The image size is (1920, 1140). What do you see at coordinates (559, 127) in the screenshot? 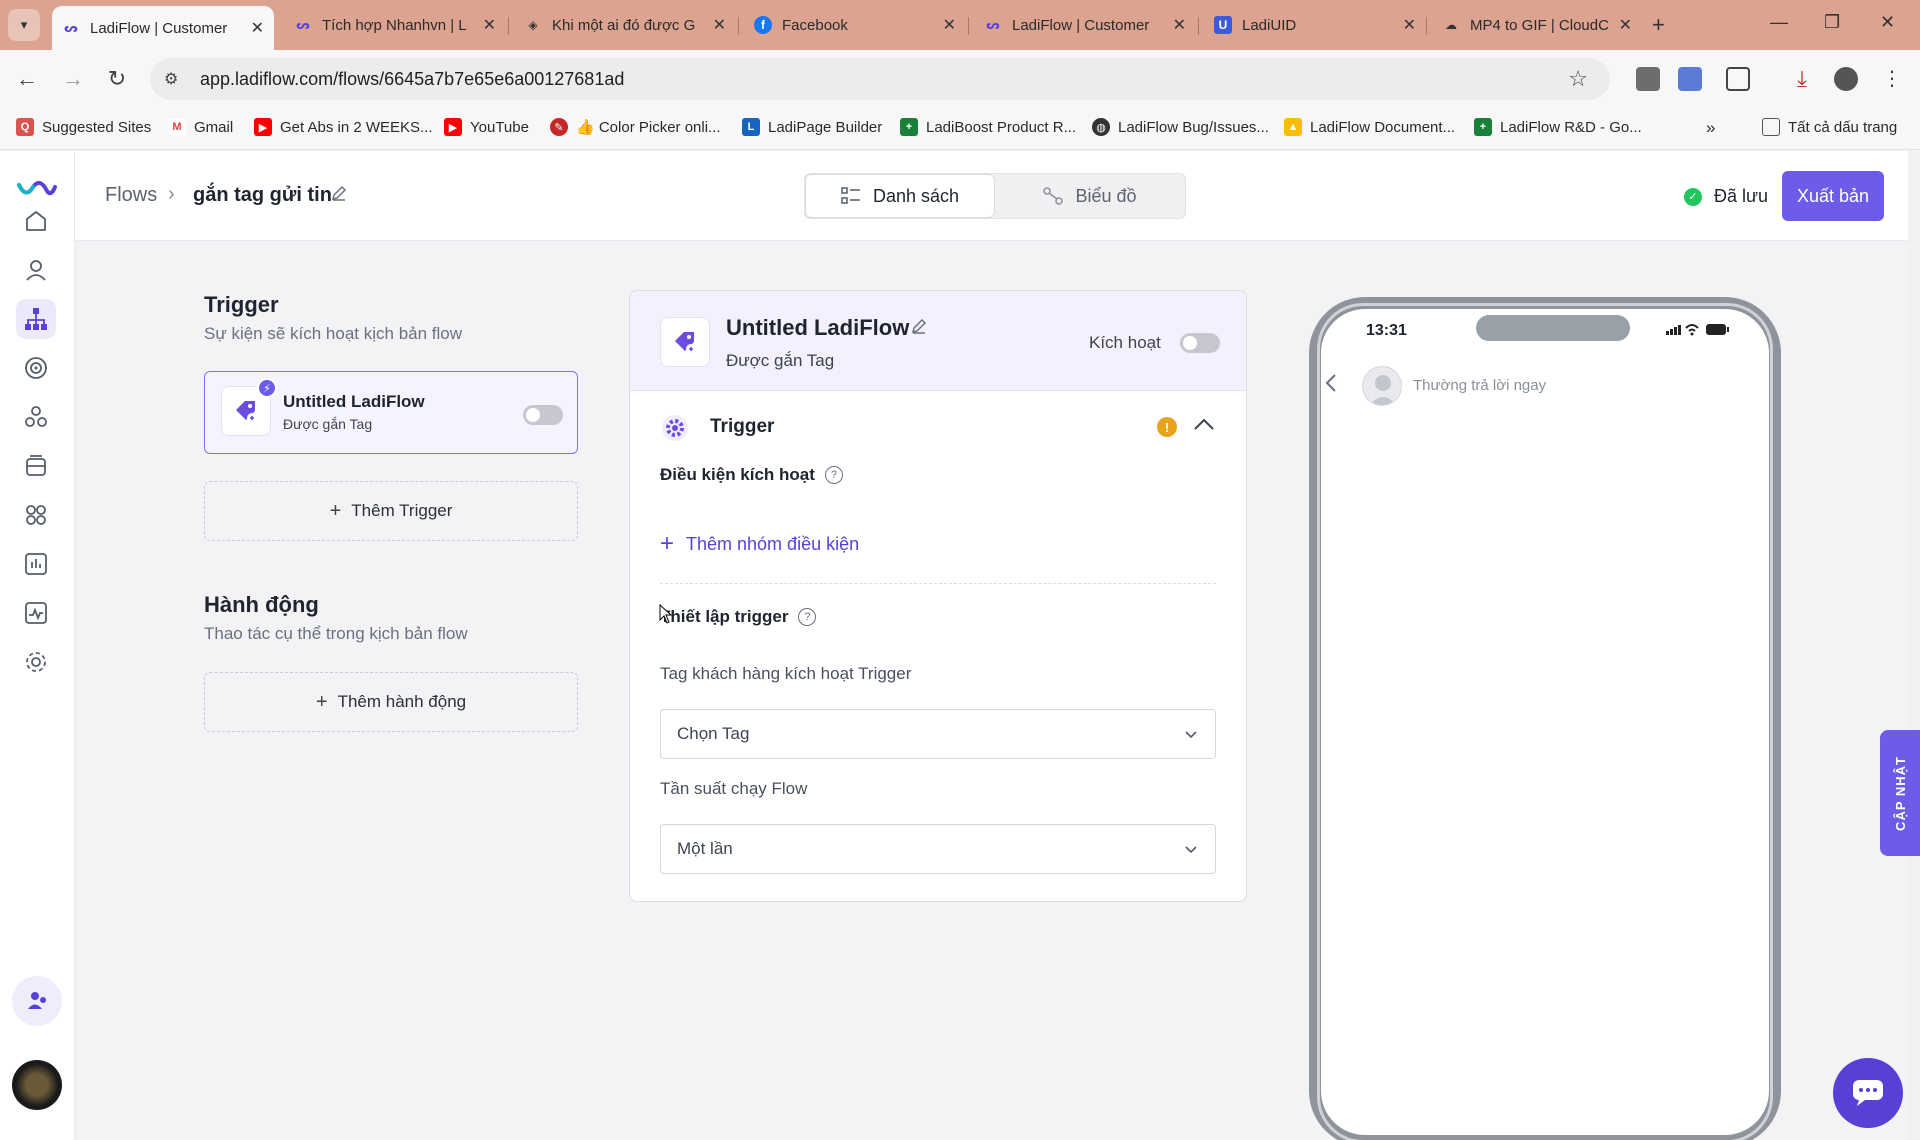
I see `color-picker-icon: ✎` at bounding box center [559, 127].